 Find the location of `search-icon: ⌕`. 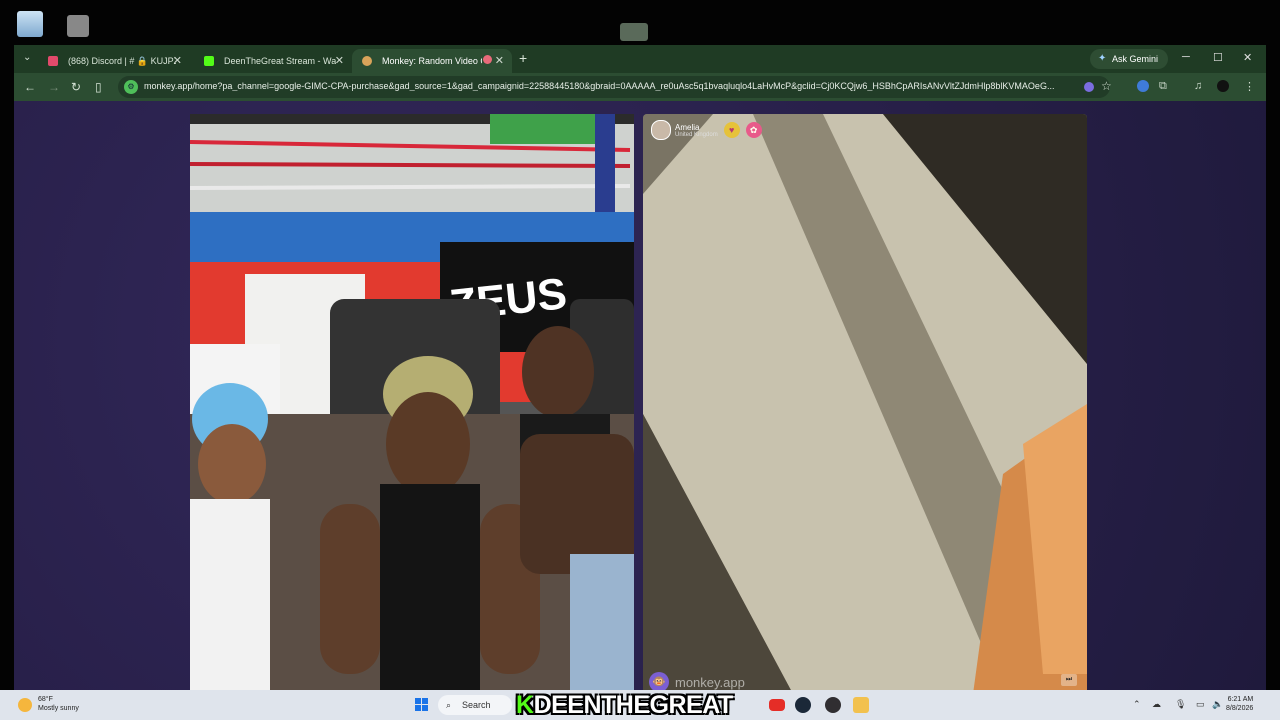

search-icon: ⌕ is located at coordinates (449, 705).